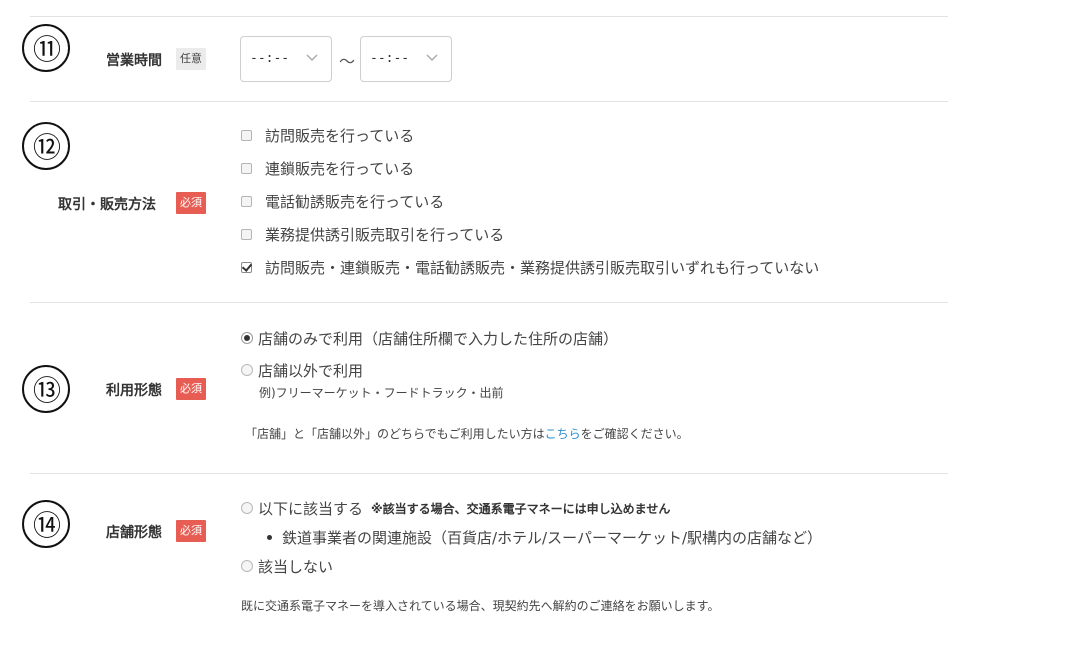 The image size is (1071, 649). Describe the element at coordinates (311, 370) in the screenshot. I see `radio-label: 店舗以外で利用` at that location.